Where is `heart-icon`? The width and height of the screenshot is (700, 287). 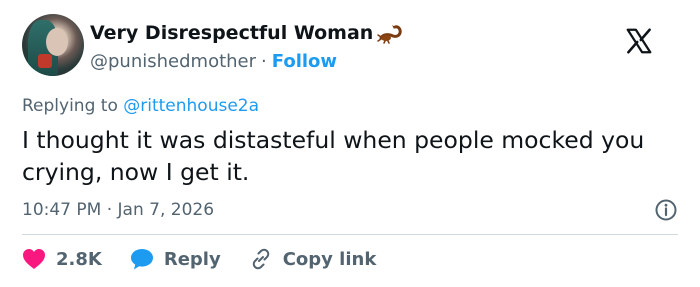 heart-icon is located at coordinates (34, 259).